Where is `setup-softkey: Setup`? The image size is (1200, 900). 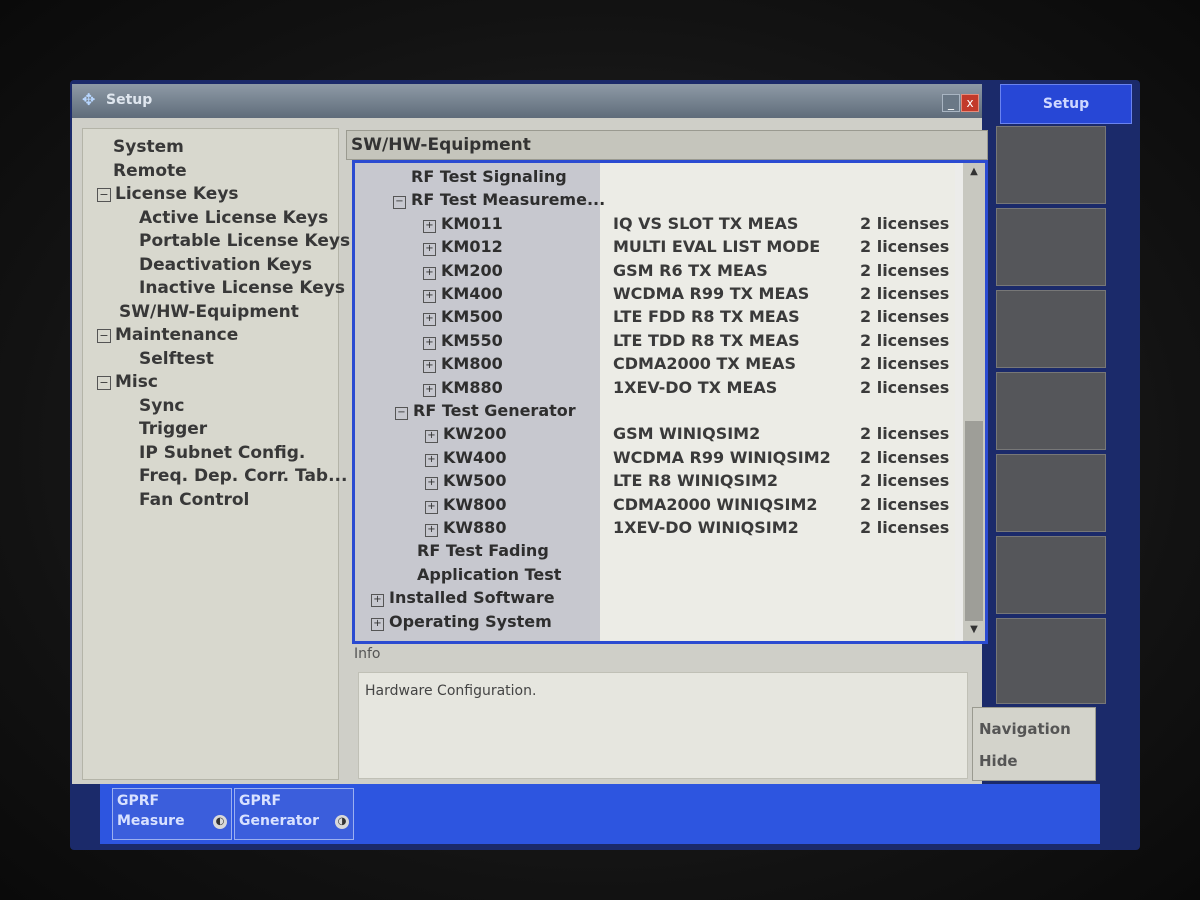
setup-softkey: Setup is located at coordinates (1066, 104).